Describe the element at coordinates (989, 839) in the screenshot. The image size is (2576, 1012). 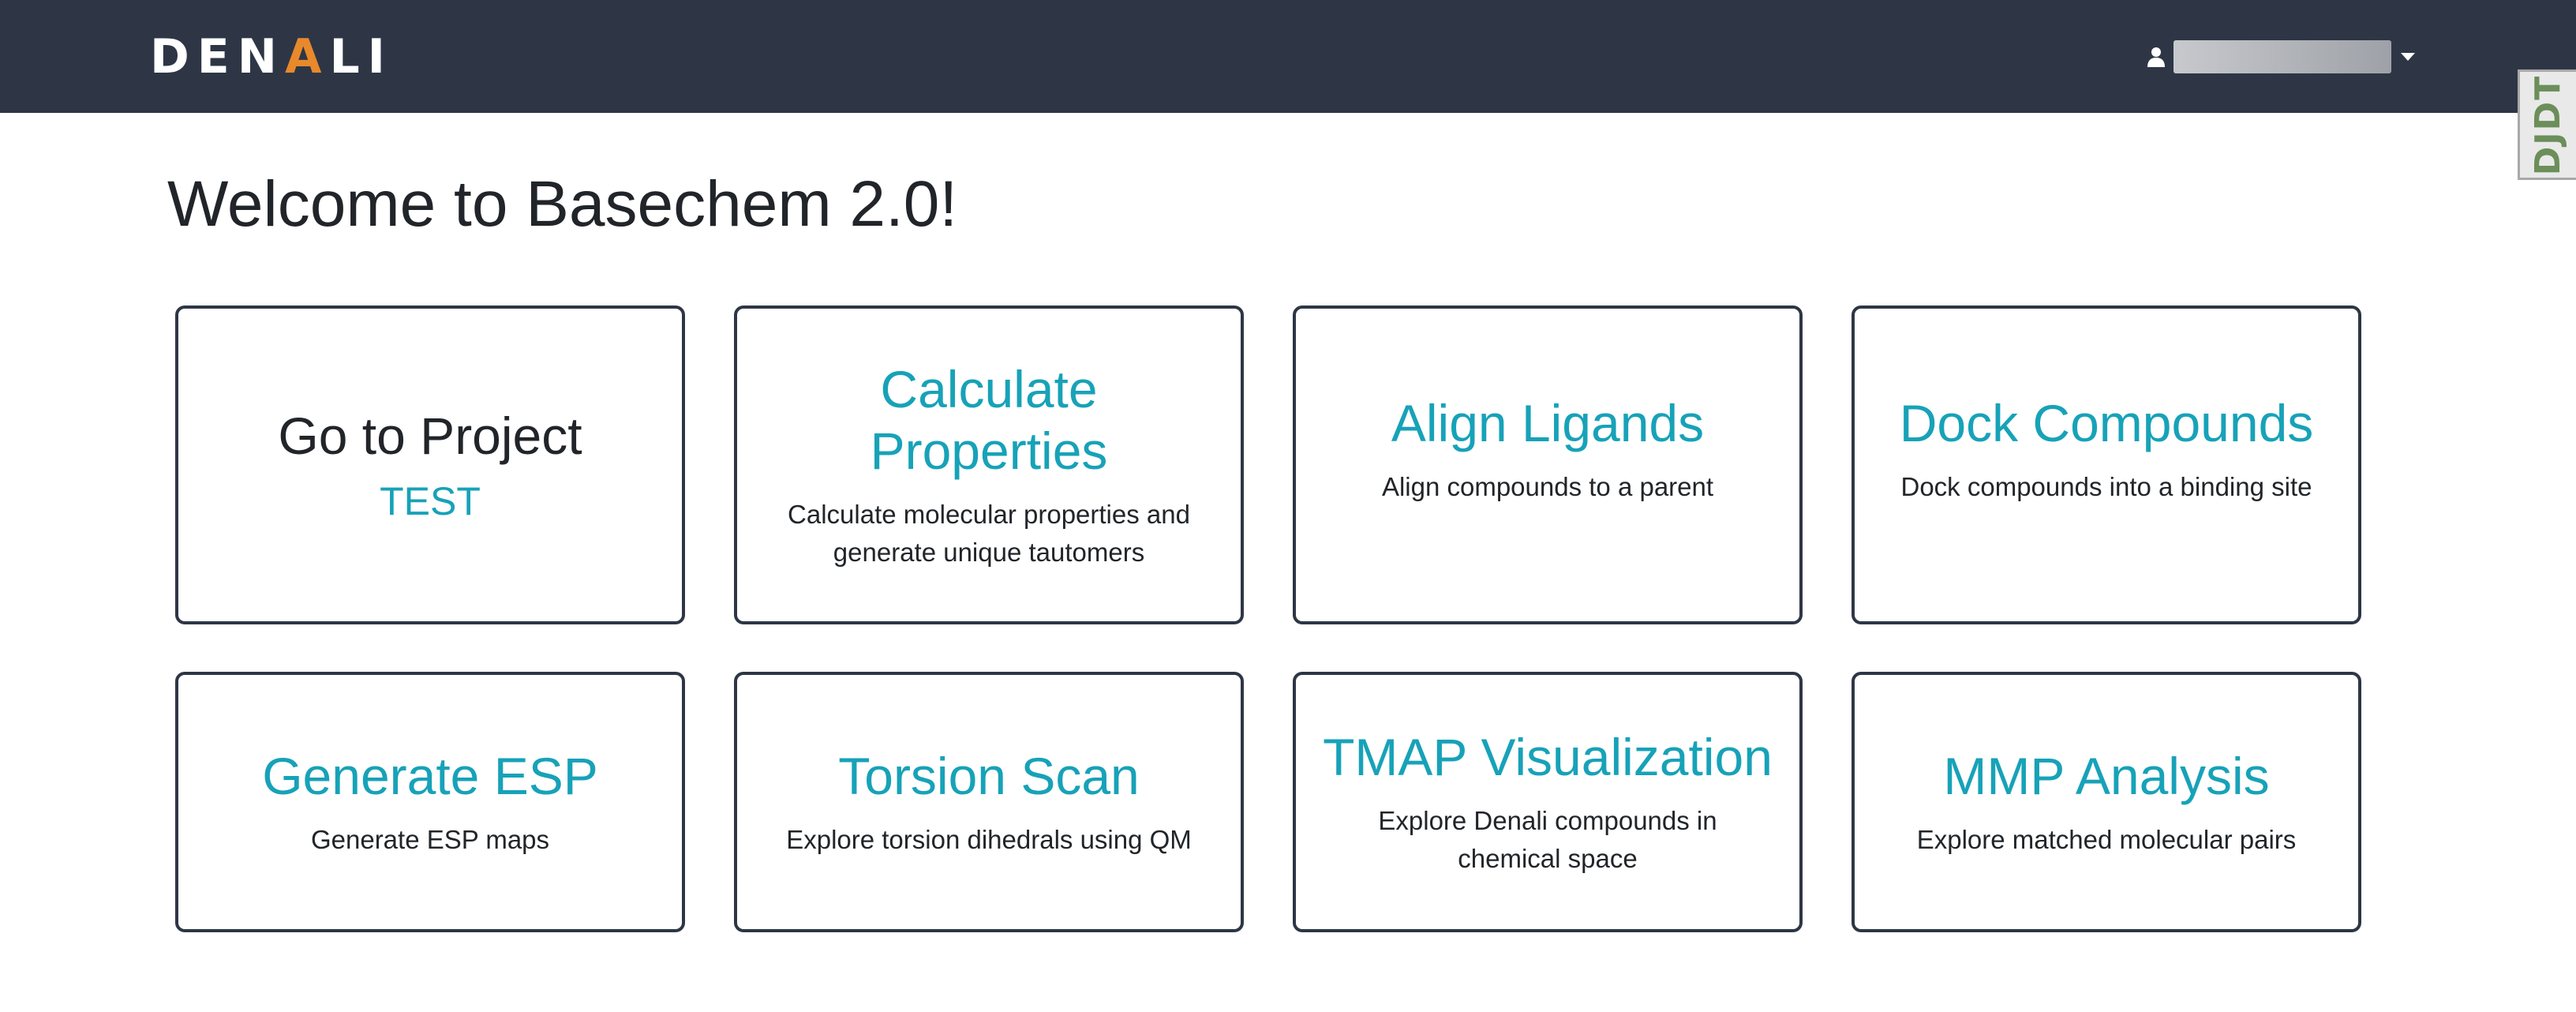
I see `card-description: Explore torsion dihedrals using QM` at that location.